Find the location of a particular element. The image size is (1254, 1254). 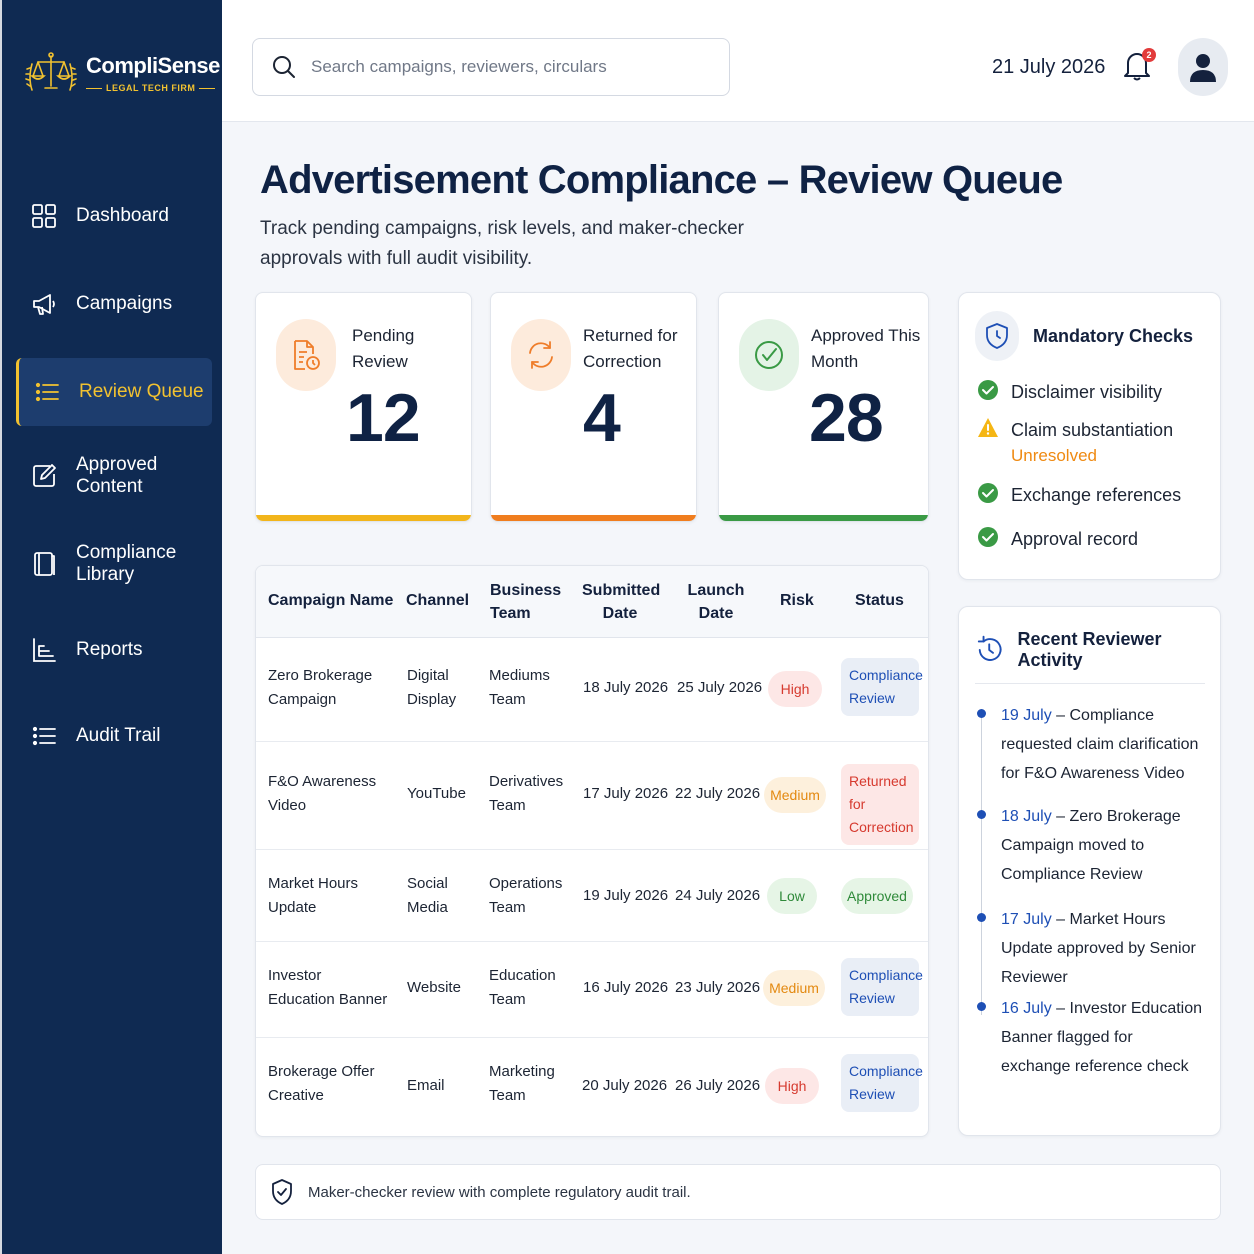

sidebar-item-reports: Reports is located at coordinates (114, 650).